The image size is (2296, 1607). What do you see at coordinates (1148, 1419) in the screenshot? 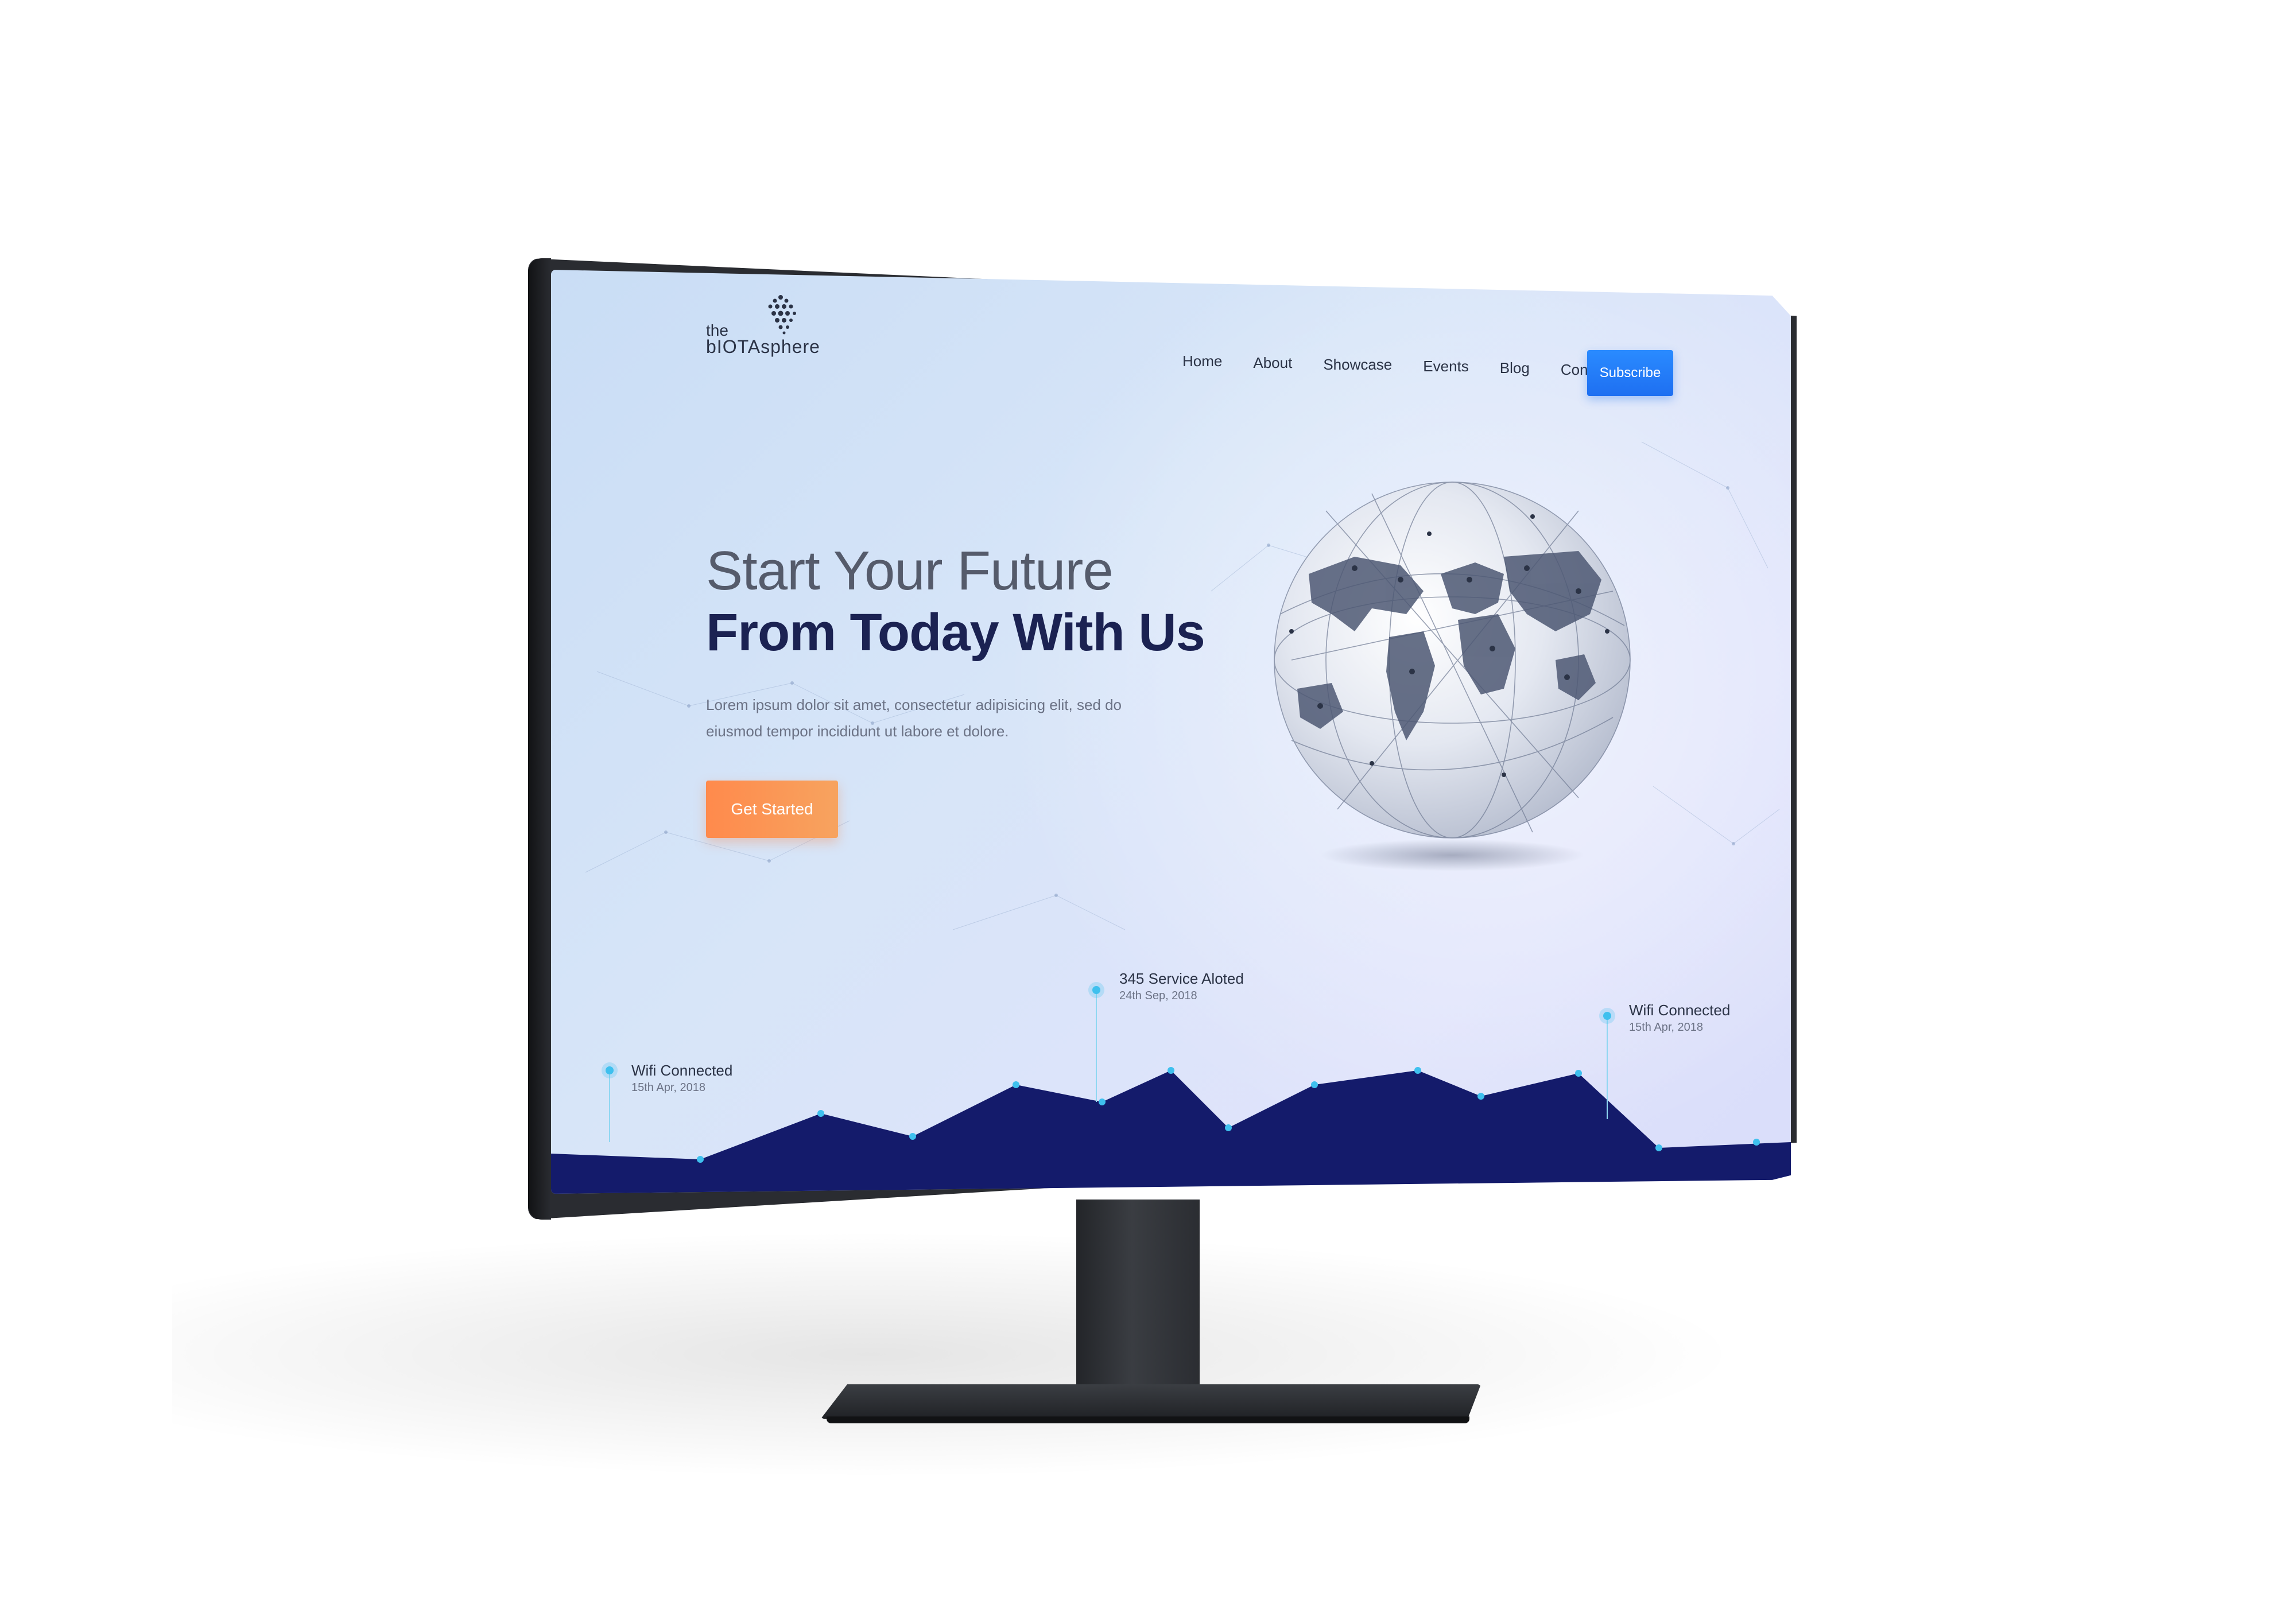
I see `monitor-stand-base-edge` at bounding box center [1148, 1419].